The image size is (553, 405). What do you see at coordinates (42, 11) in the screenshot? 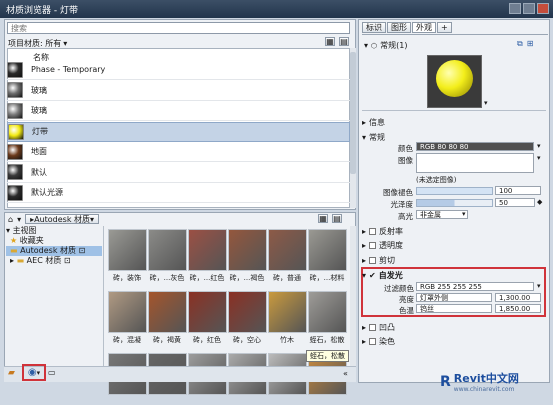
I see `window-title: 材质浏览器 - 灯带` at bounding box center [42, 11].